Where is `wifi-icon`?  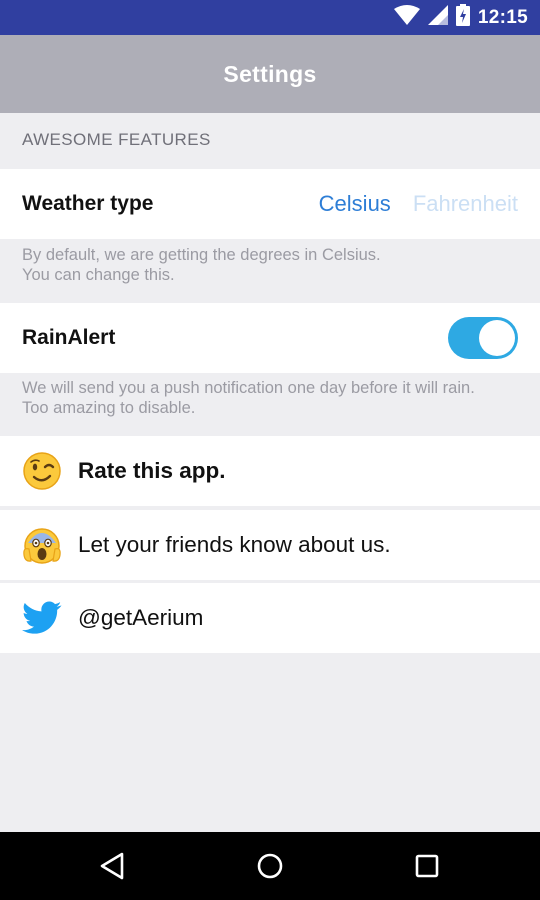 wifi-icon is located at coordinates (406, 17).